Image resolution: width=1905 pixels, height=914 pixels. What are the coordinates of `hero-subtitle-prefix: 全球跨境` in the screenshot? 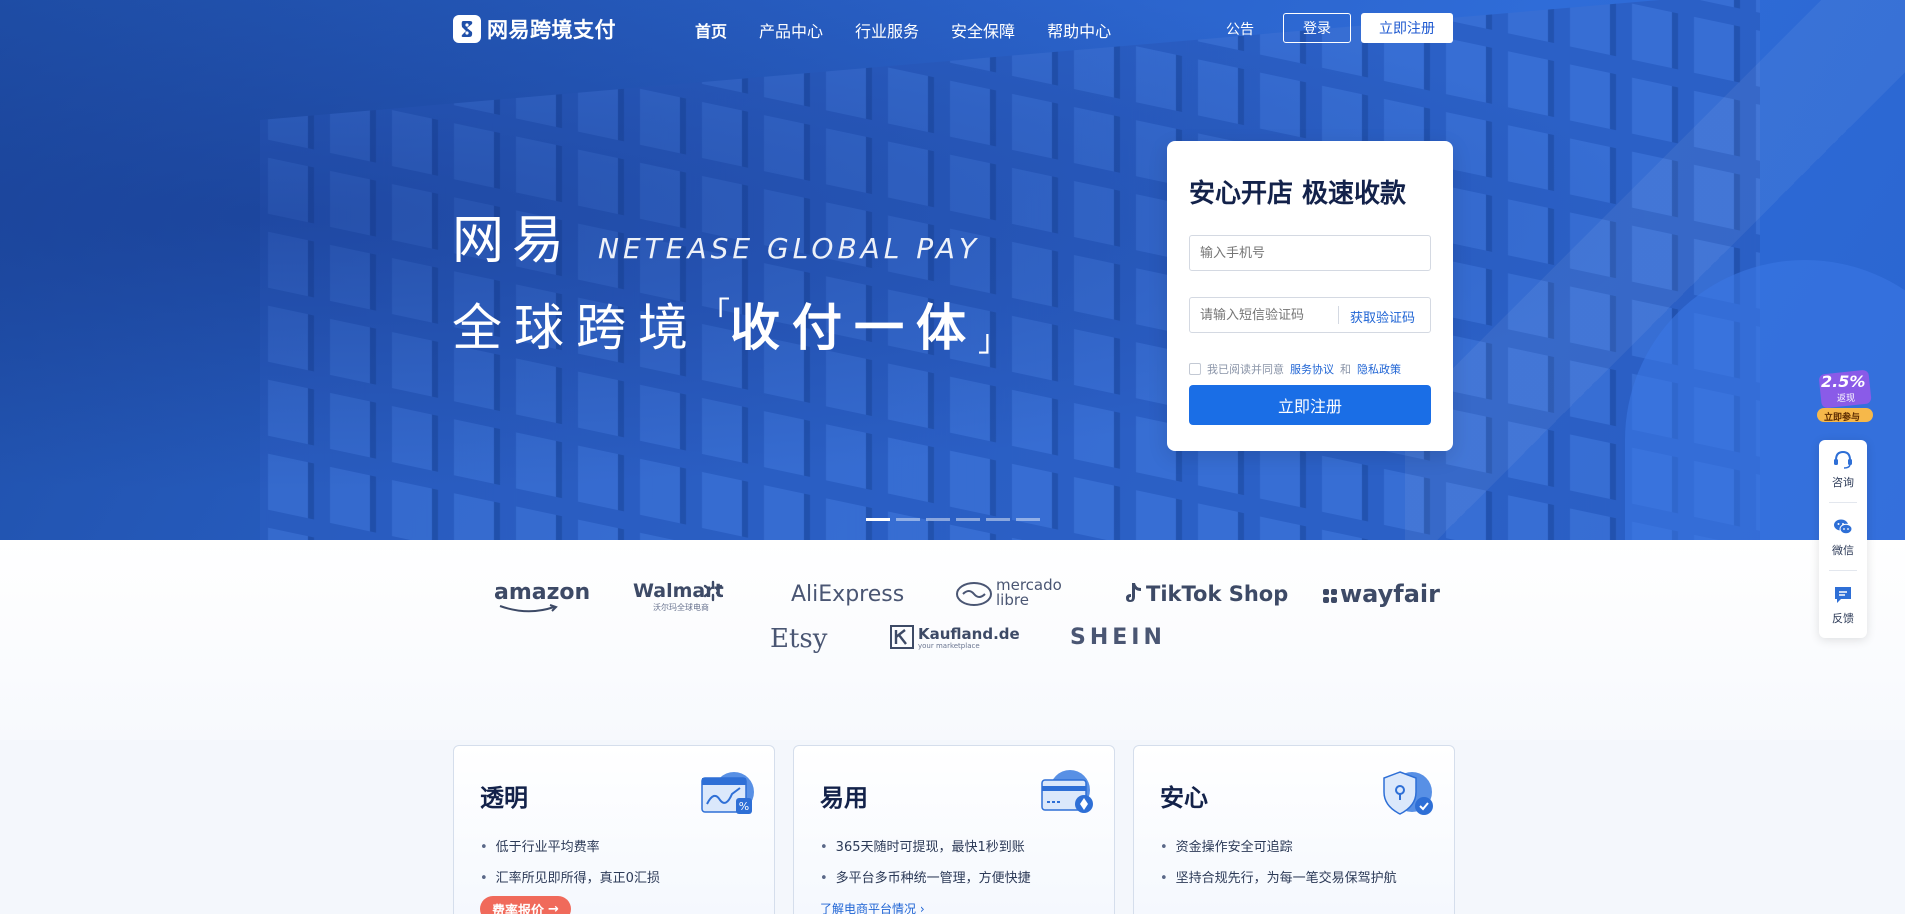 It's located at (576, 328).